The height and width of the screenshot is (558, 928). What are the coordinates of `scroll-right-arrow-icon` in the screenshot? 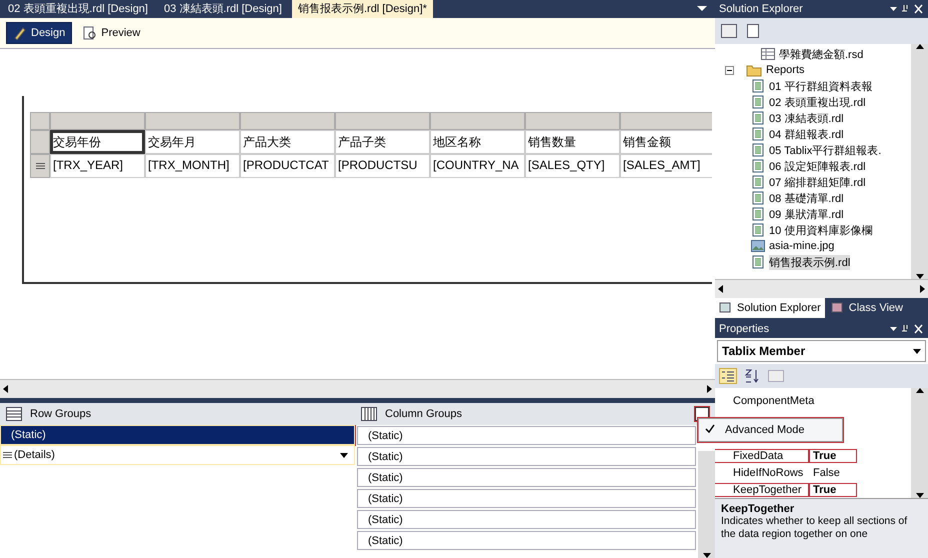 It's located at (922, 289).